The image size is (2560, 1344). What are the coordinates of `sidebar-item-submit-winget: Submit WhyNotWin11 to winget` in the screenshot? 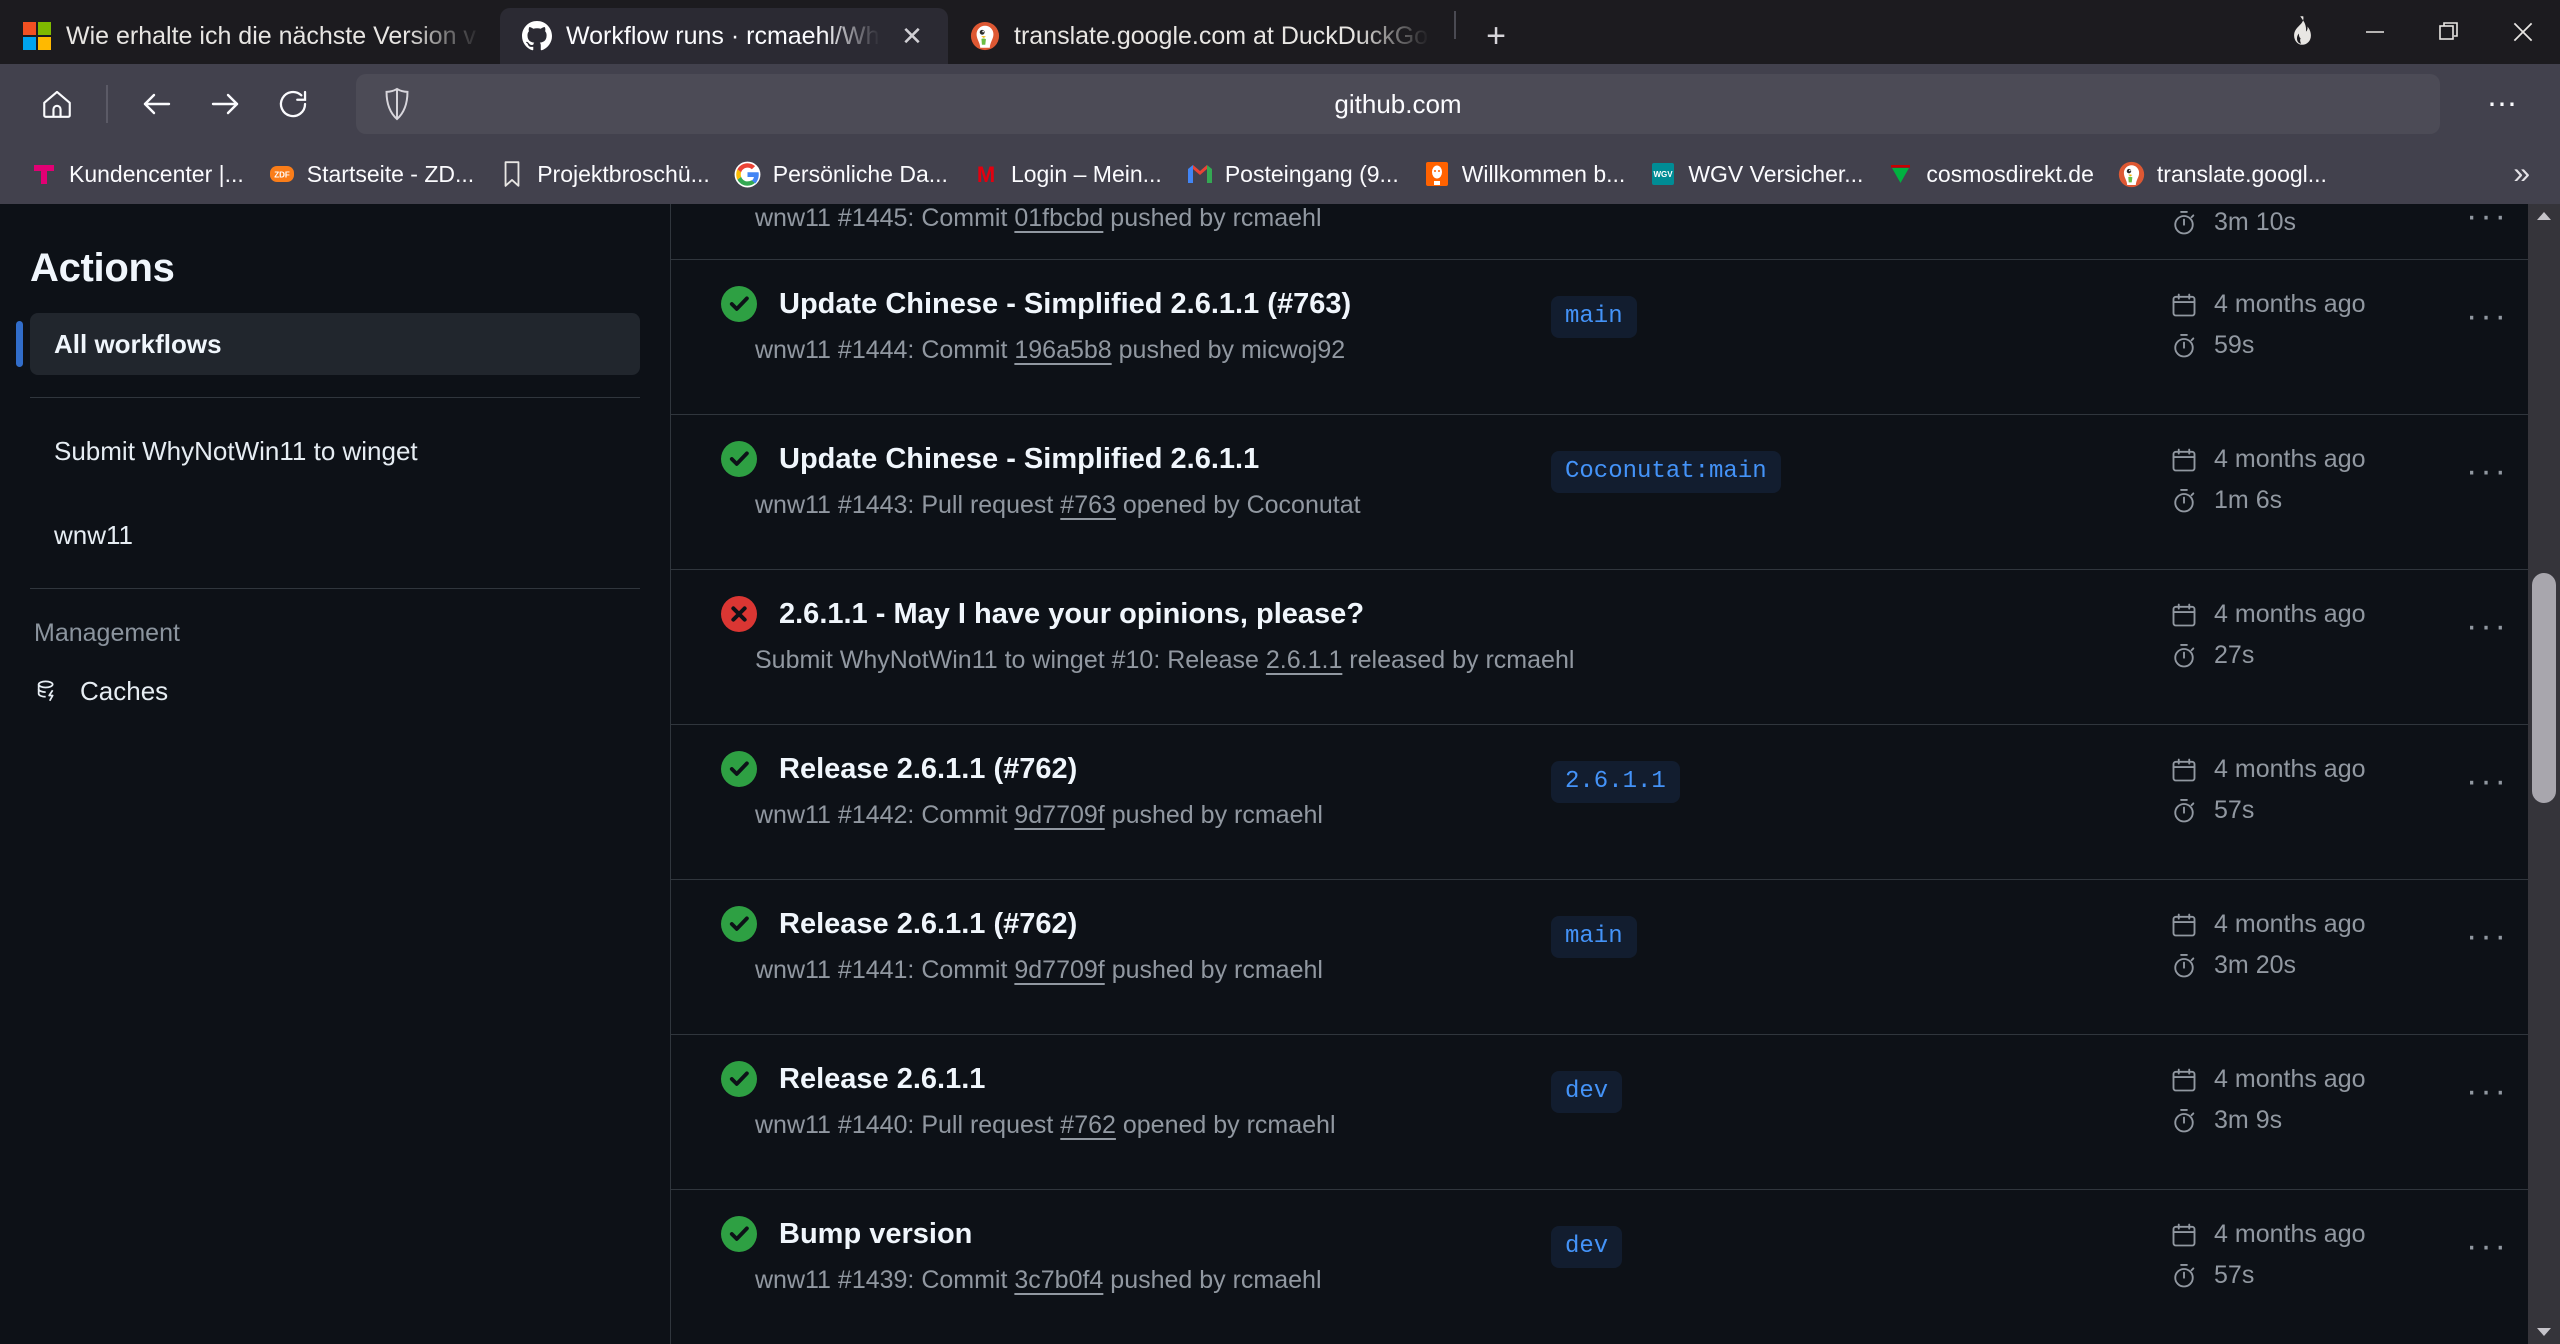 It's located at (335, 451).